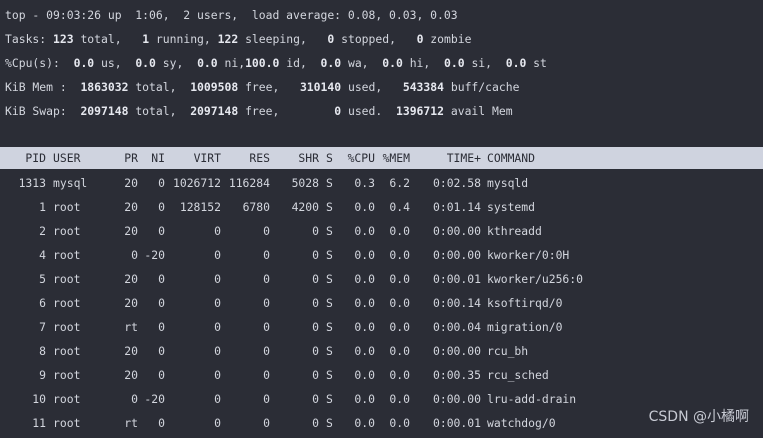  Describe the element at coordinates (145, 63) in the screenshot. I see `cpu-sy: 0.0` at that location.